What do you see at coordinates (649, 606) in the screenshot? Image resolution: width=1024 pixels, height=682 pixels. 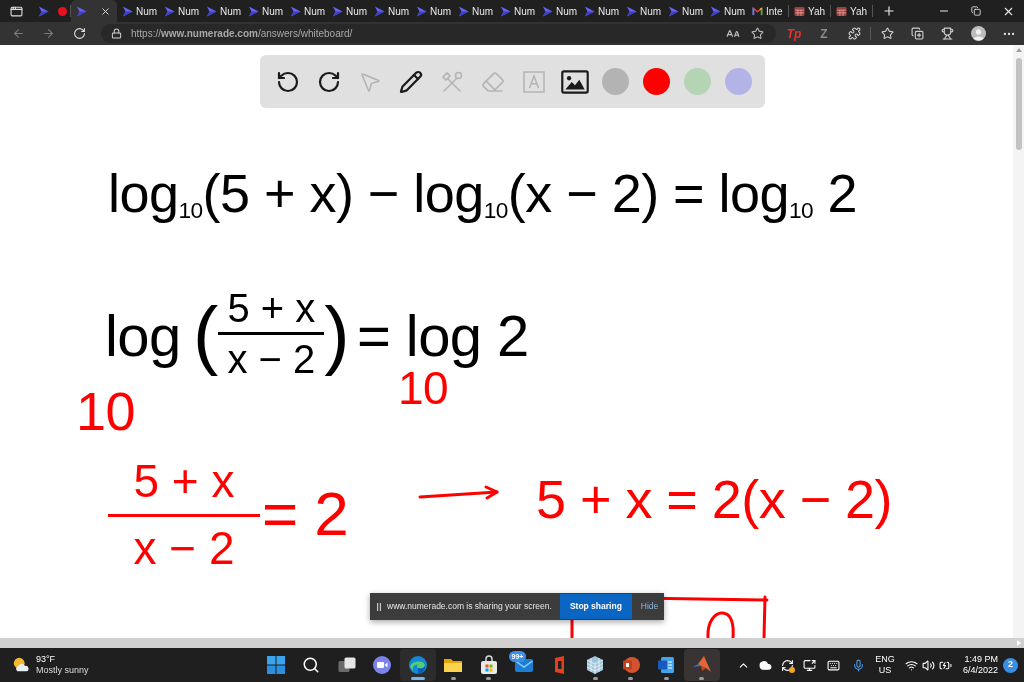 I see `hide-link: Hide` at bounding box center [649, 606].